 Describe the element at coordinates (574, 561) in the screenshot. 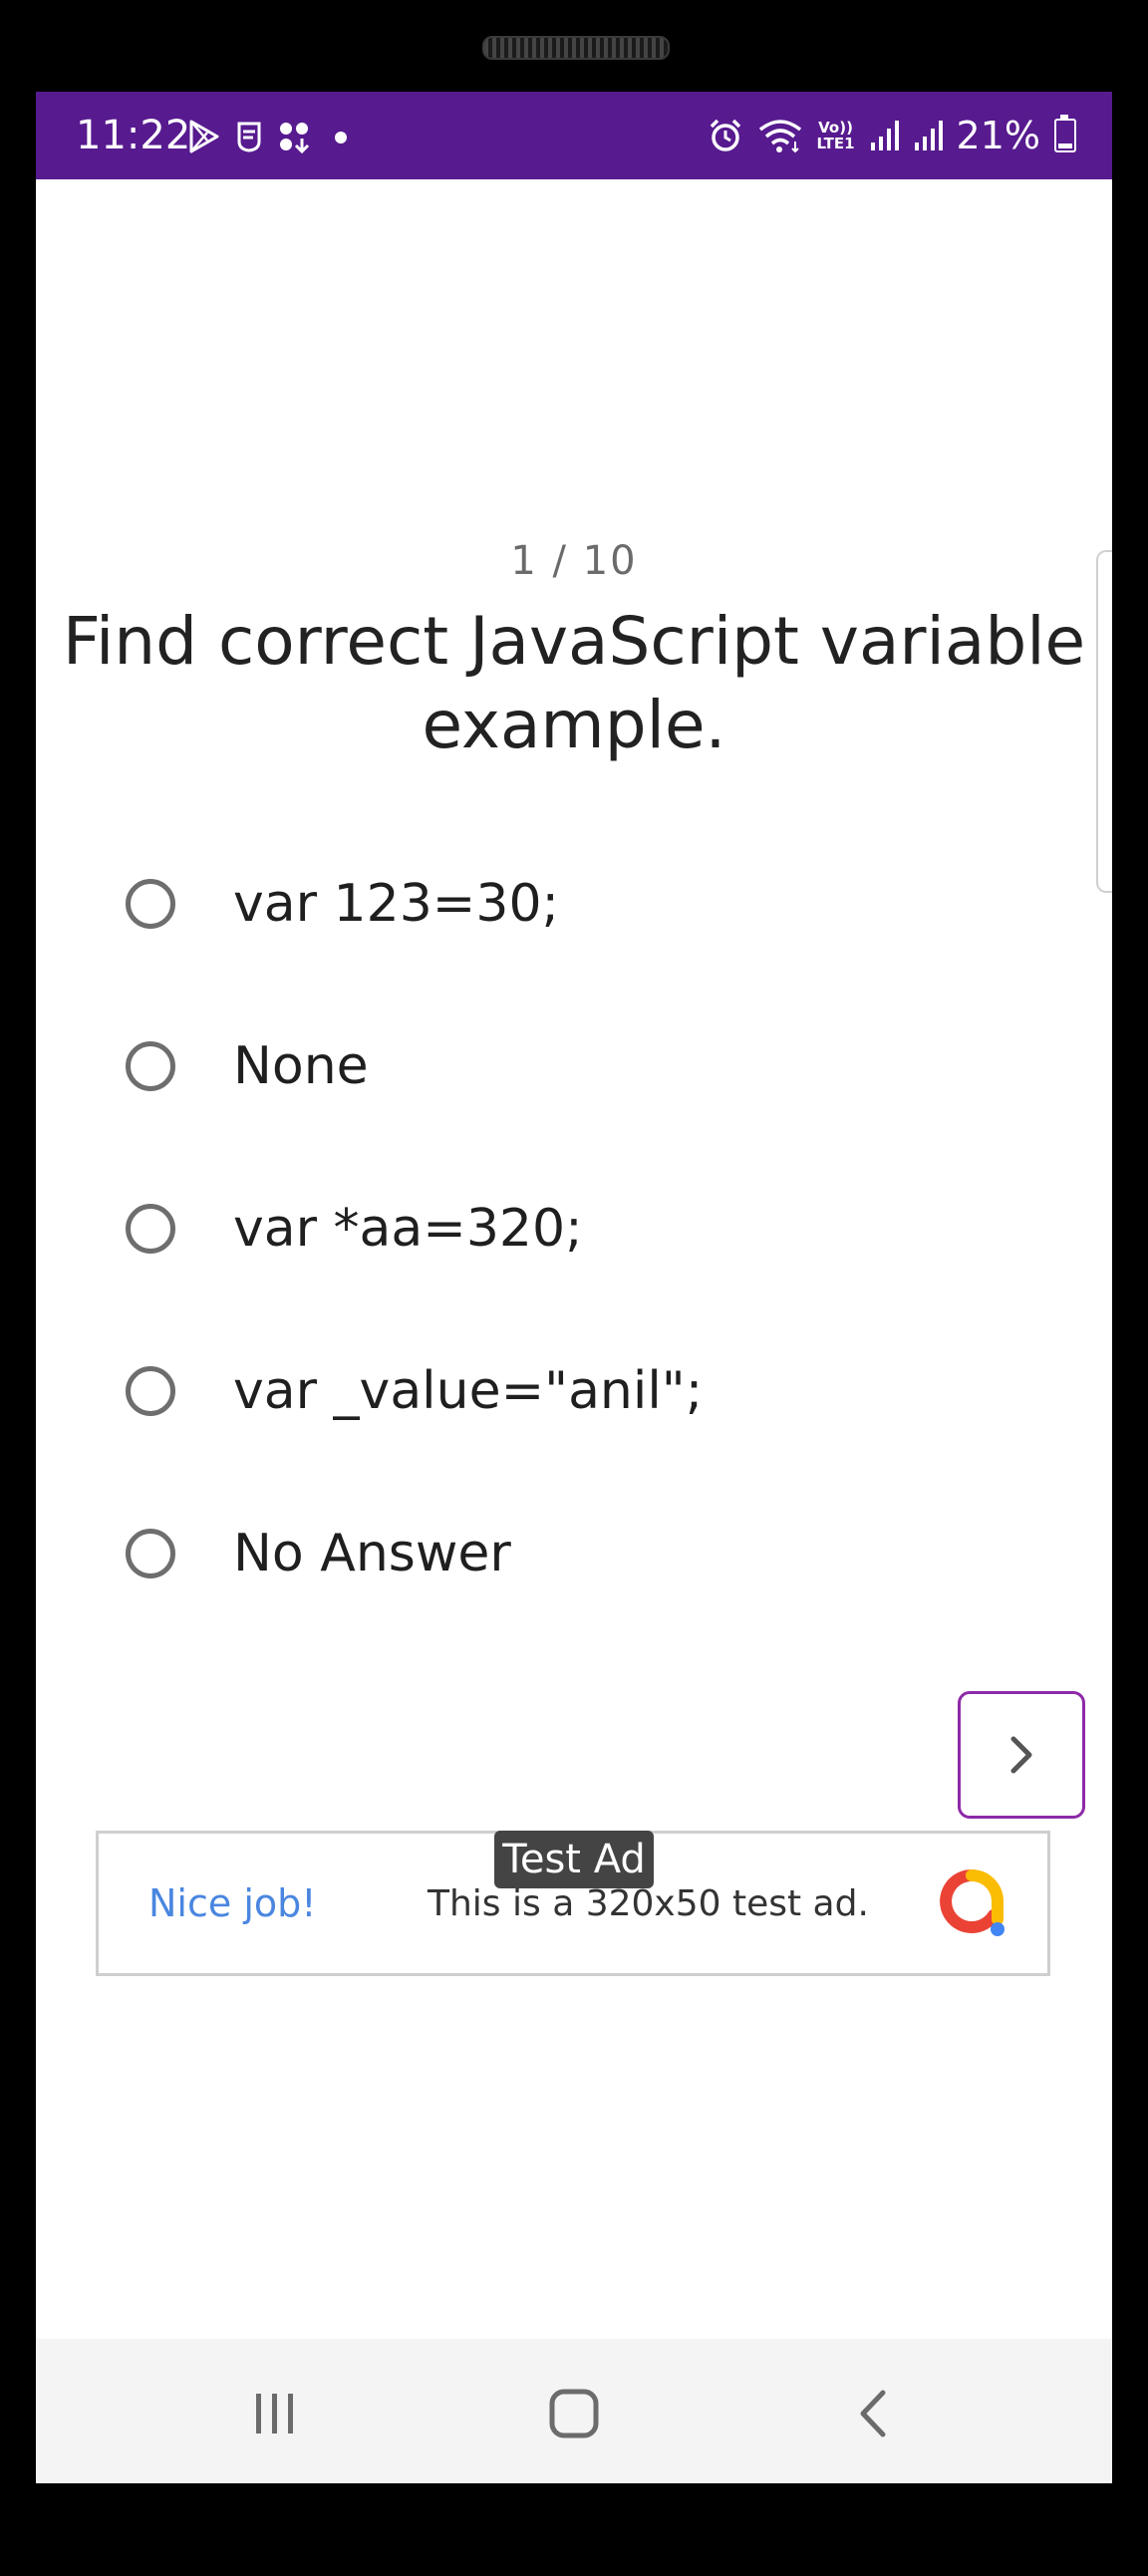

I see `question-counter: 1 / 10` at that location.